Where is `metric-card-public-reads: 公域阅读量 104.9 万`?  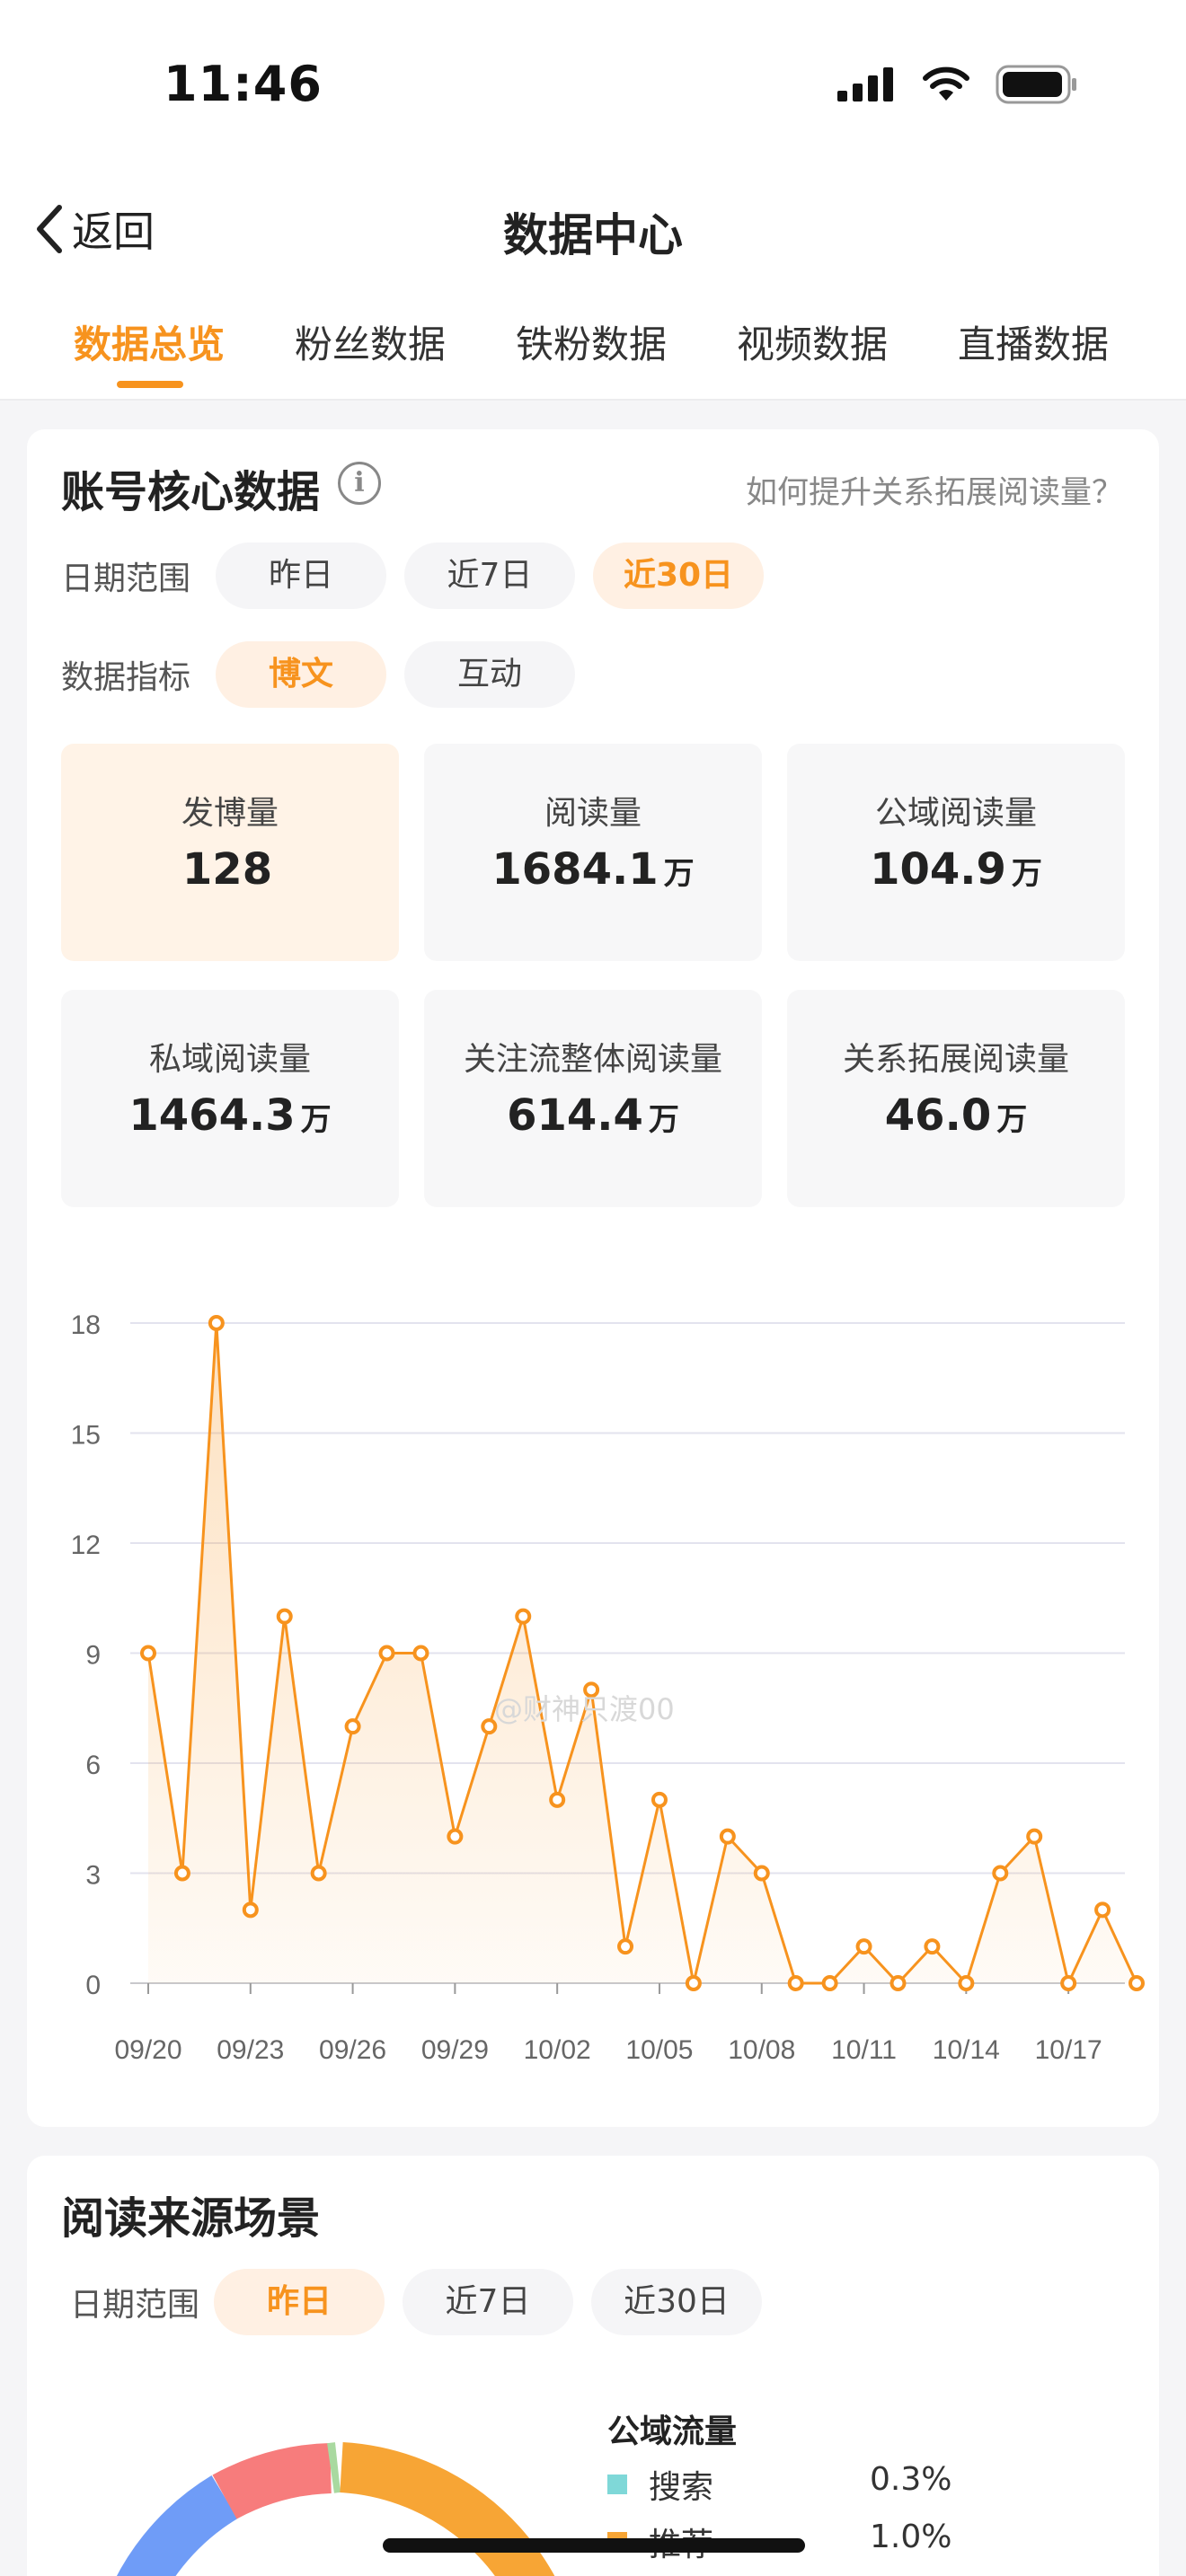
metric-card-public-reads: 公域阅读量 104.9 万 is located at coordinates (956, 852).